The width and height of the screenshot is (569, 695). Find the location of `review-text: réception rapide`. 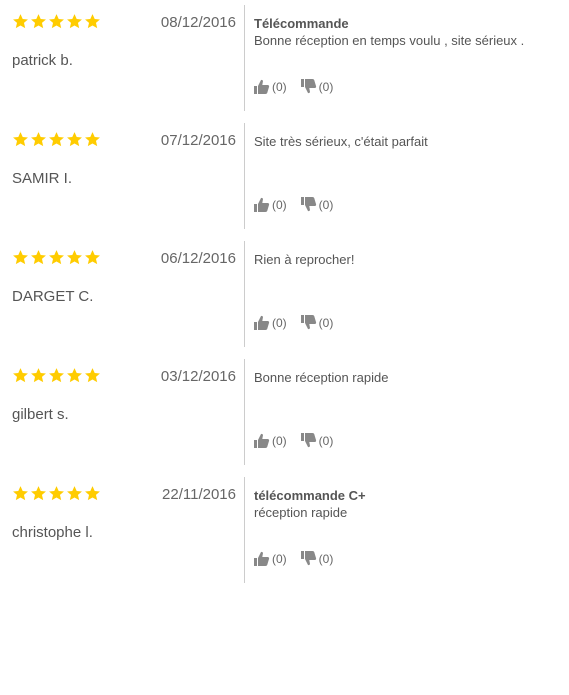

review-text: réception rapide is located at coordinates (301, 512).